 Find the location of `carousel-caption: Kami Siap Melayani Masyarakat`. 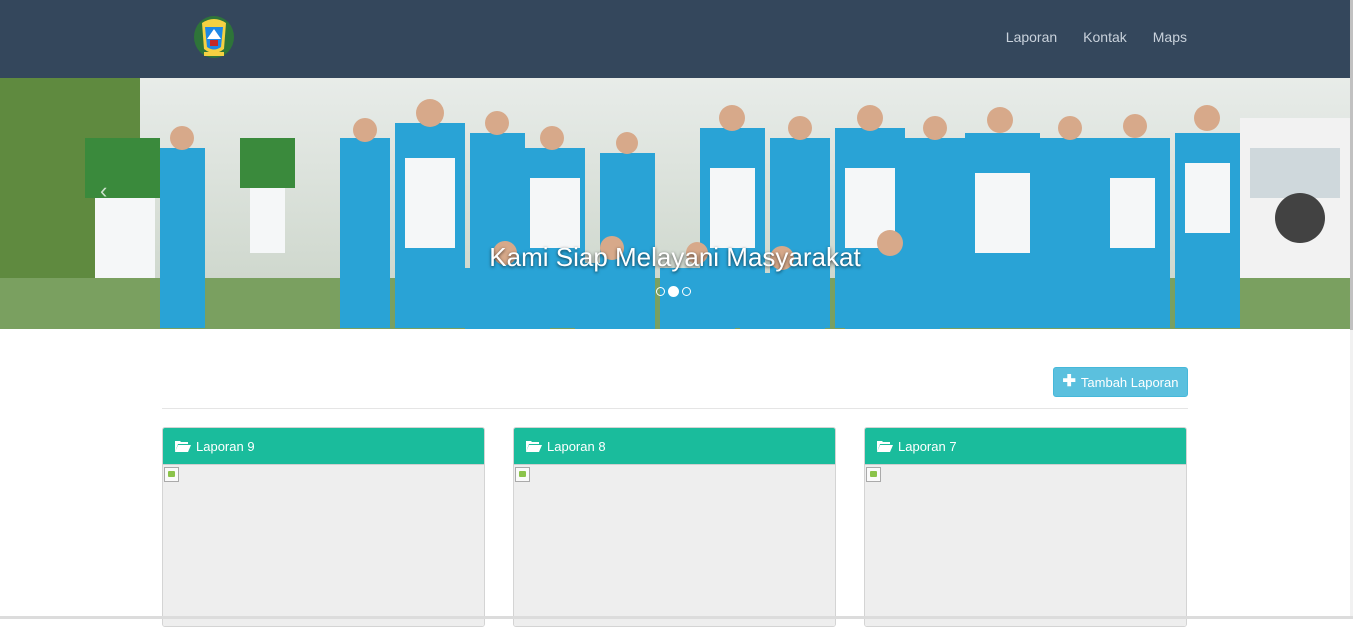

carousel-caption: Kami Siap Melayani Masyarakat is located at coordinates (675, 257).